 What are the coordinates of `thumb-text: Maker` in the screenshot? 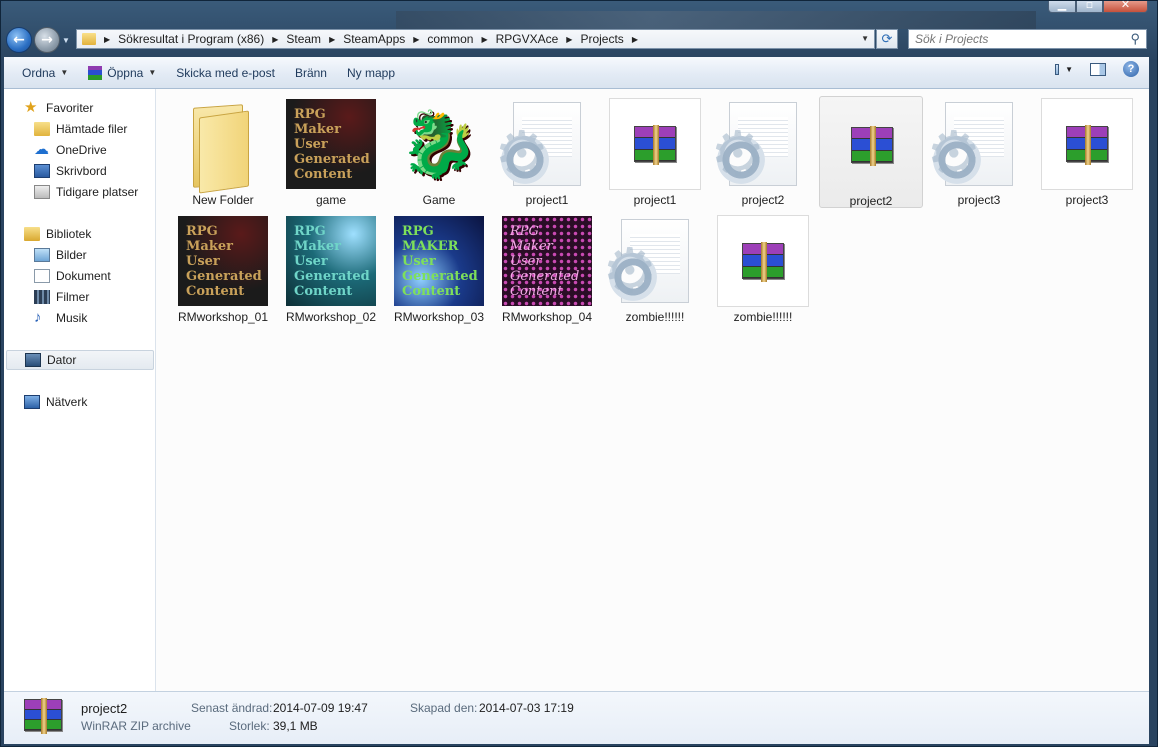 It's located at (317, 129).